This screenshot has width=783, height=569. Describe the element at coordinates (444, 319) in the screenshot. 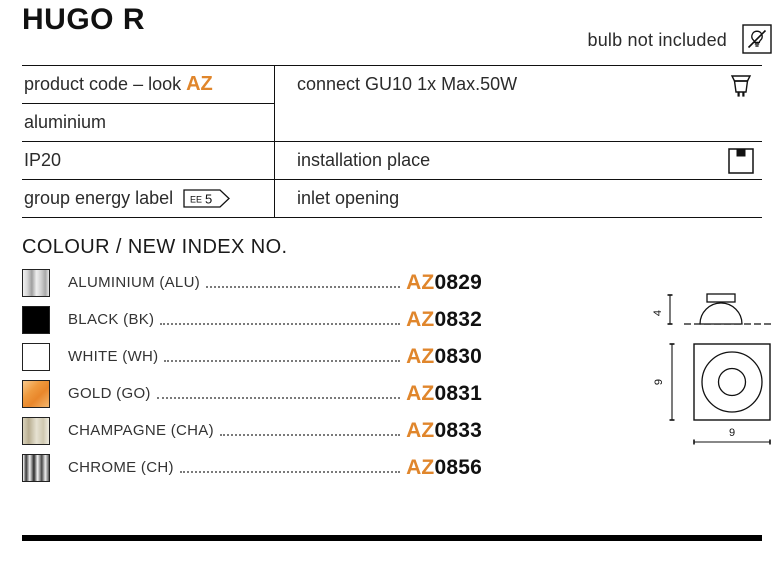

I see `product-code: AZ0832` at that location.